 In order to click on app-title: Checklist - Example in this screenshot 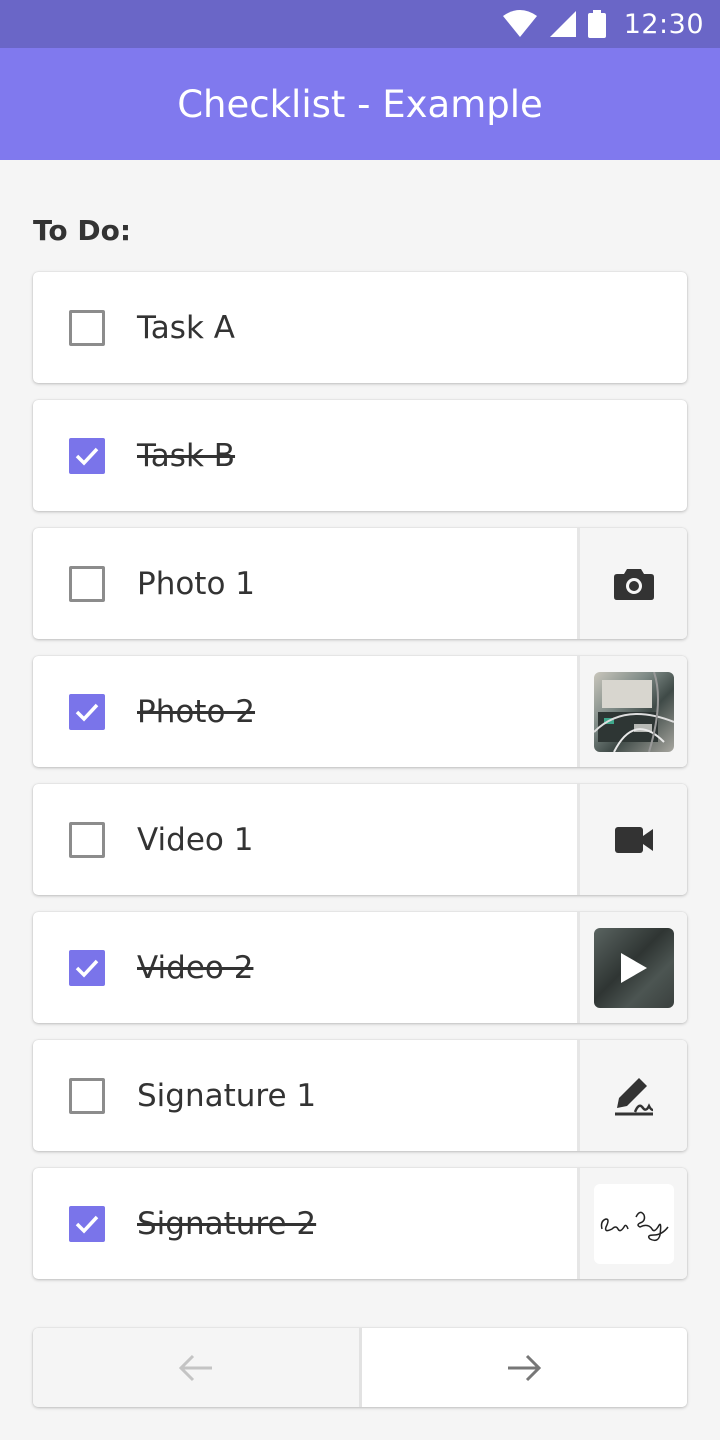, I will do `click(360, 104)`.